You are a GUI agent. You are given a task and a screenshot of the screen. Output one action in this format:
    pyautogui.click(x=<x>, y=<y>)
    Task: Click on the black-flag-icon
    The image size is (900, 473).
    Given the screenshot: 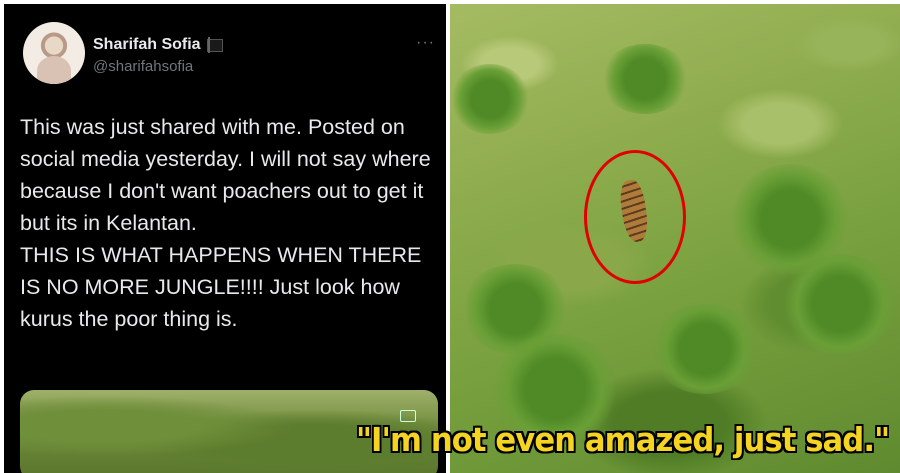 What is the action you would take?
    pyautogui.click(x=214, y=44)
    